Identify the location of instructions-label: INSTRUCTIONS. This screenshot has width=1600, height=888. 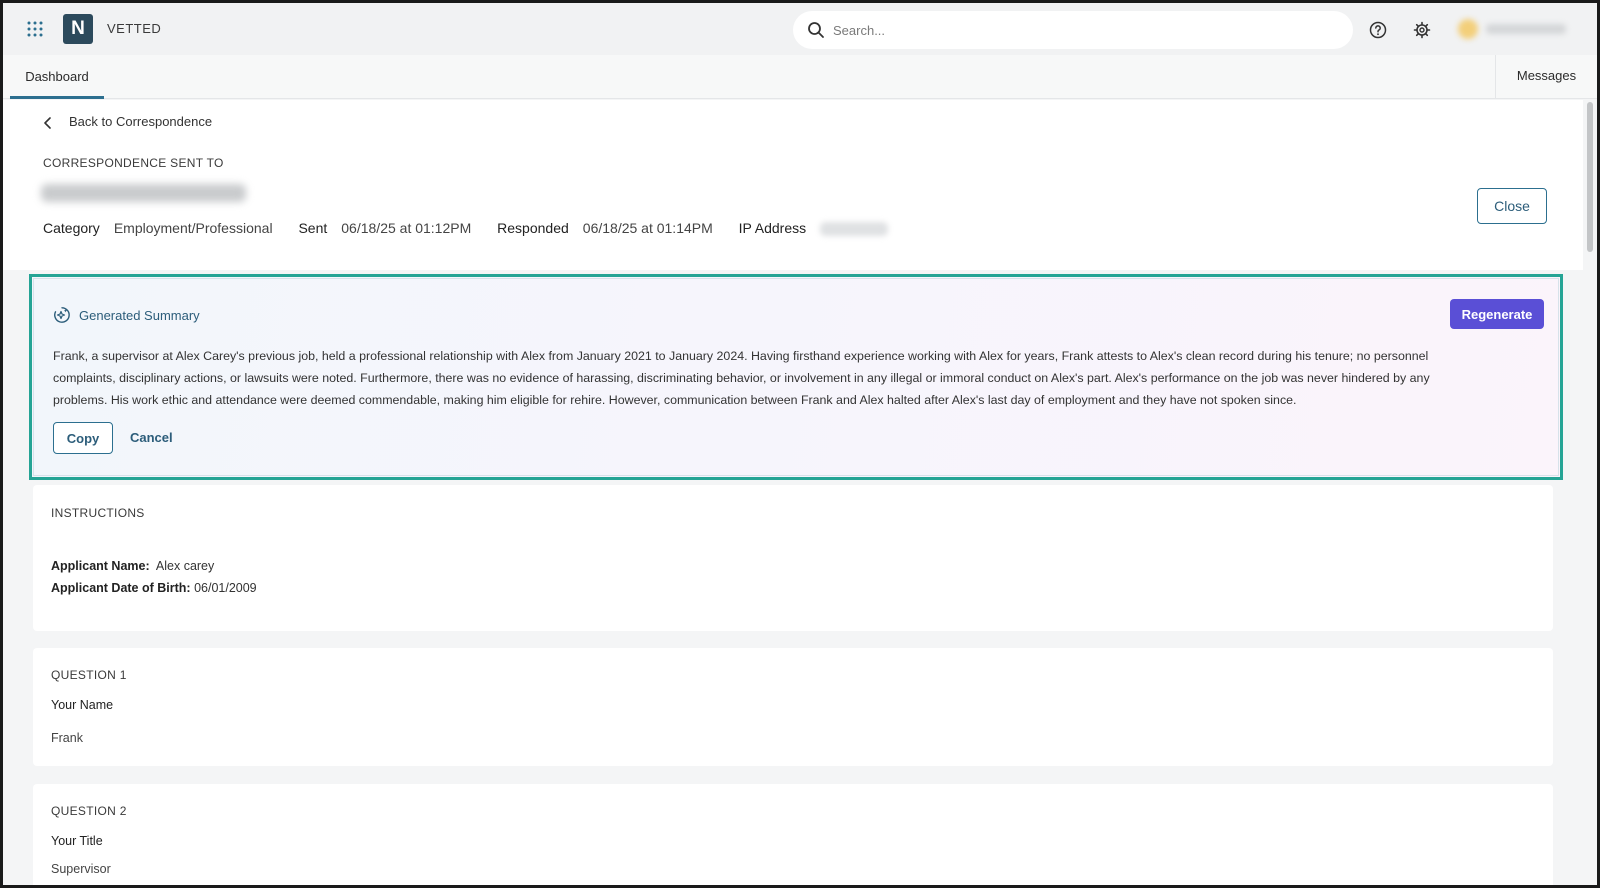
(98, 513).